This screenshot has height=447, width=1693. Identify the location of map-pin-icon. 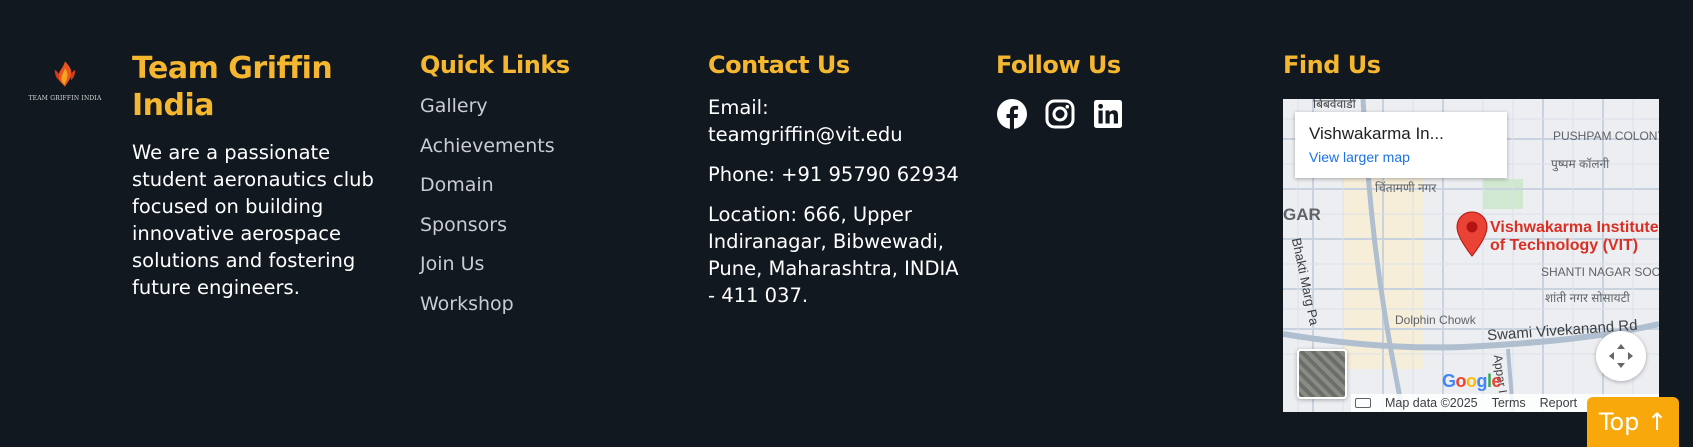
(1472, 234).